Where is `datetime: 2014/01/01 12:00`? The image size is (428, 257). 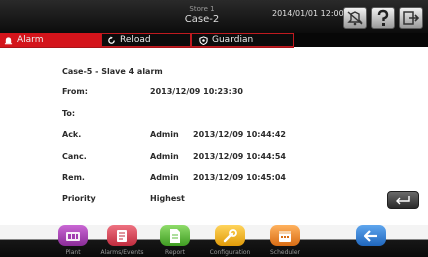 datetime: 2014/01/01 12:00 is located at coordinates (308, 13).